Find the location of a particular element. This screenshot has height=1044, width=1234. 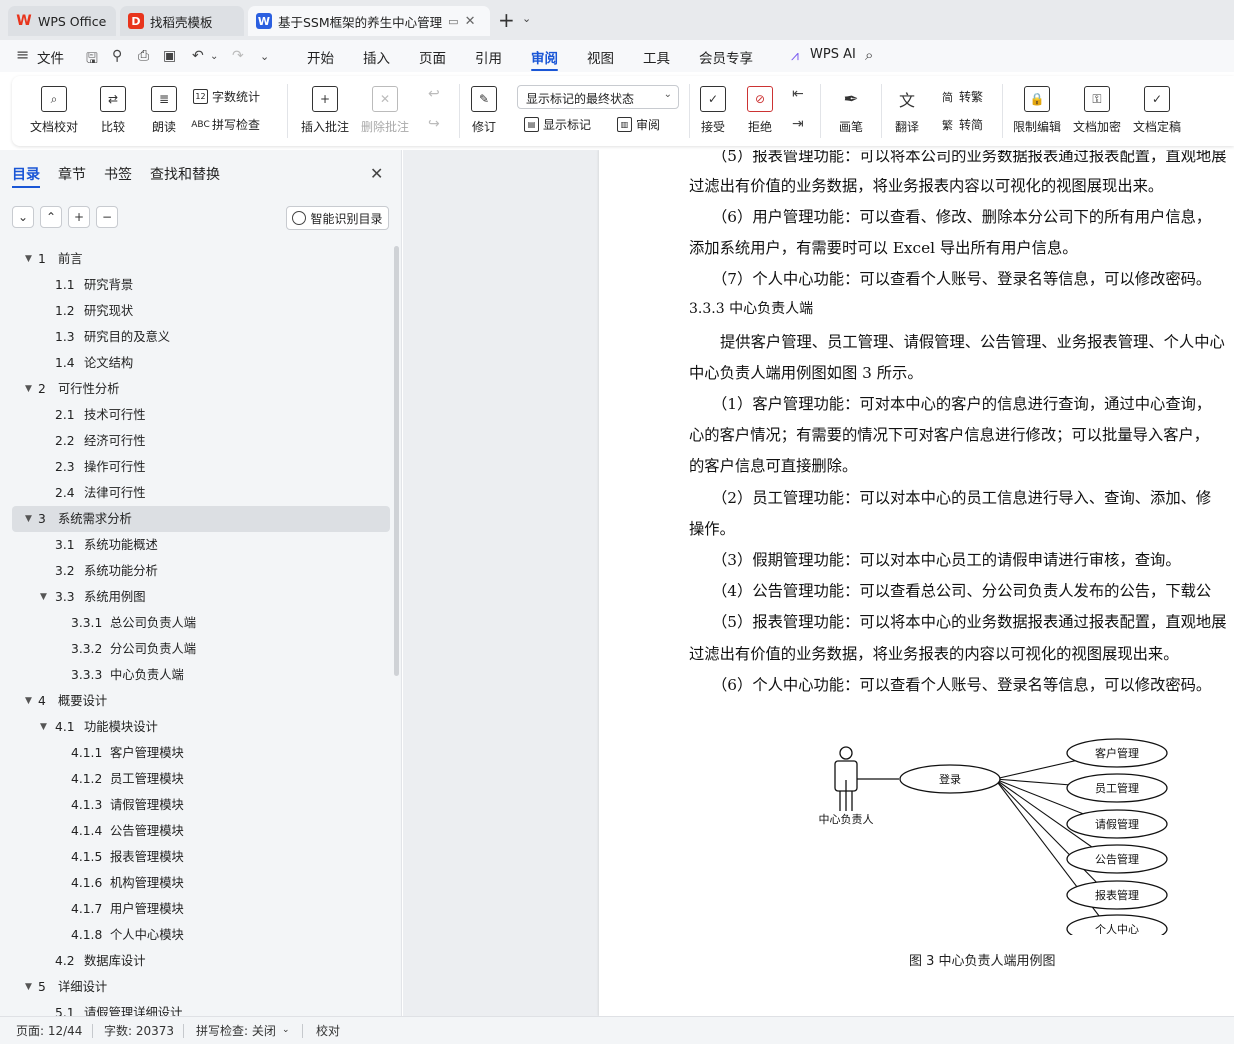

undo-icon: ↶ is located at coordinates (198, 56).